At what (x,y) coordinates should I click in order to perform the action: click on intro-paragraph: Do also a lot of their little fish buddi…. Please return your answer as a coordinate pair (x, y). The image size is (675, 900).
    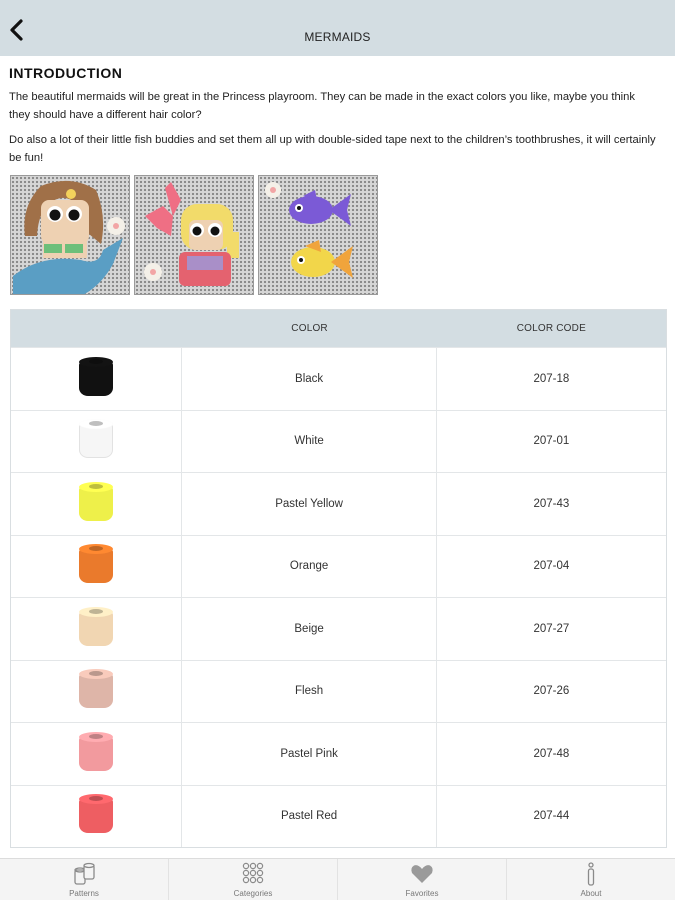
    Looking at the image, I should click on (332, 149).